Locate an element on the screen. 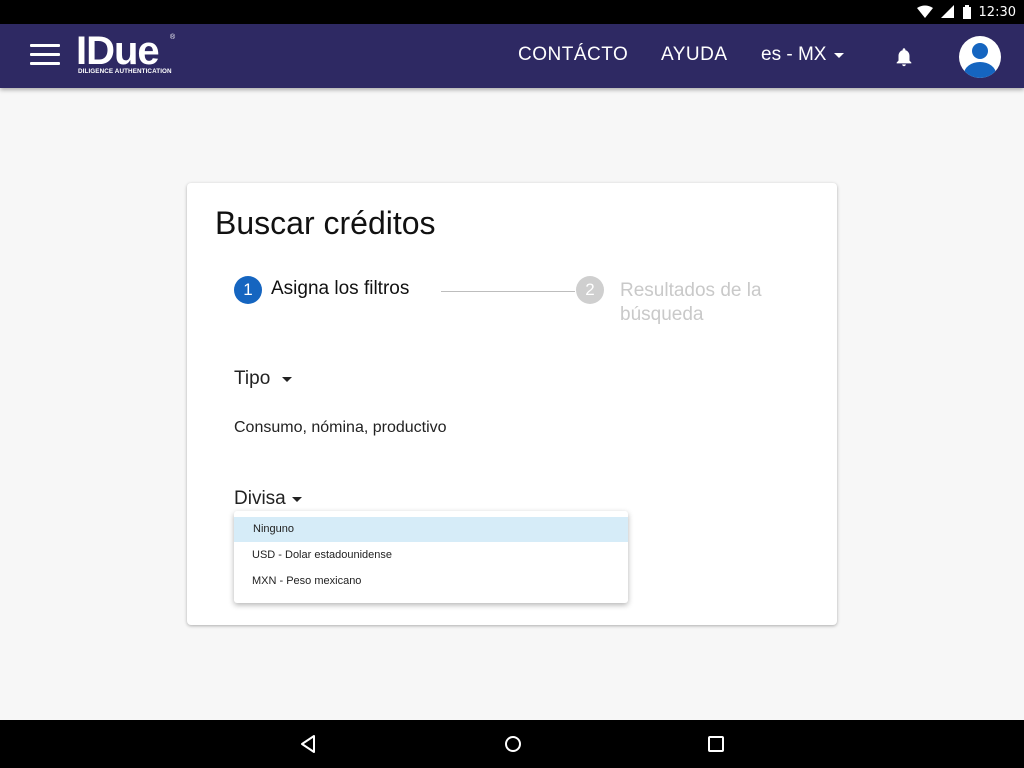  status-bar: 12:30 is located at coordinates (512, 12).